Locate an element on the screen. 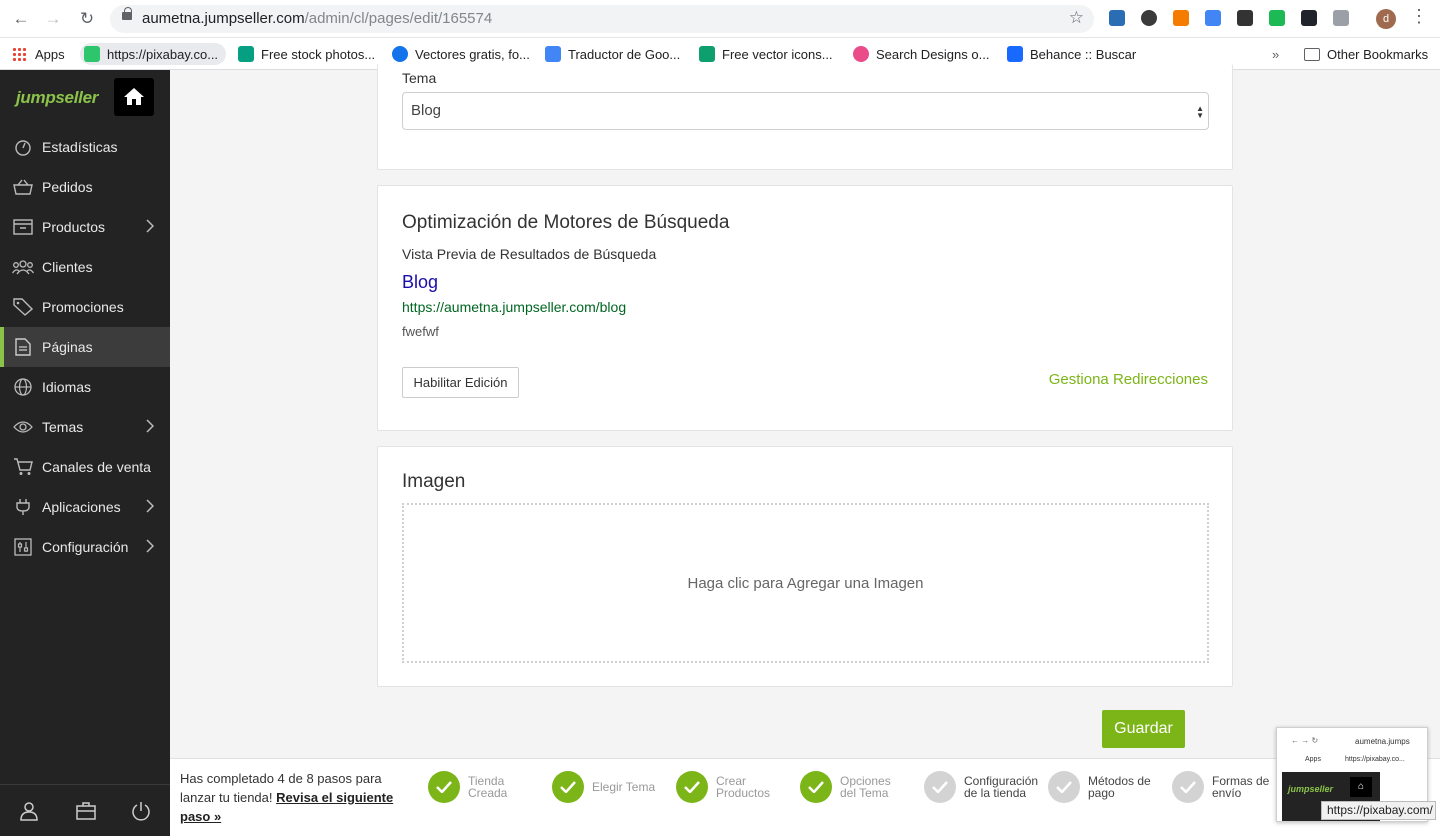  extension-react-icon is located at coordinates (1309, 18).